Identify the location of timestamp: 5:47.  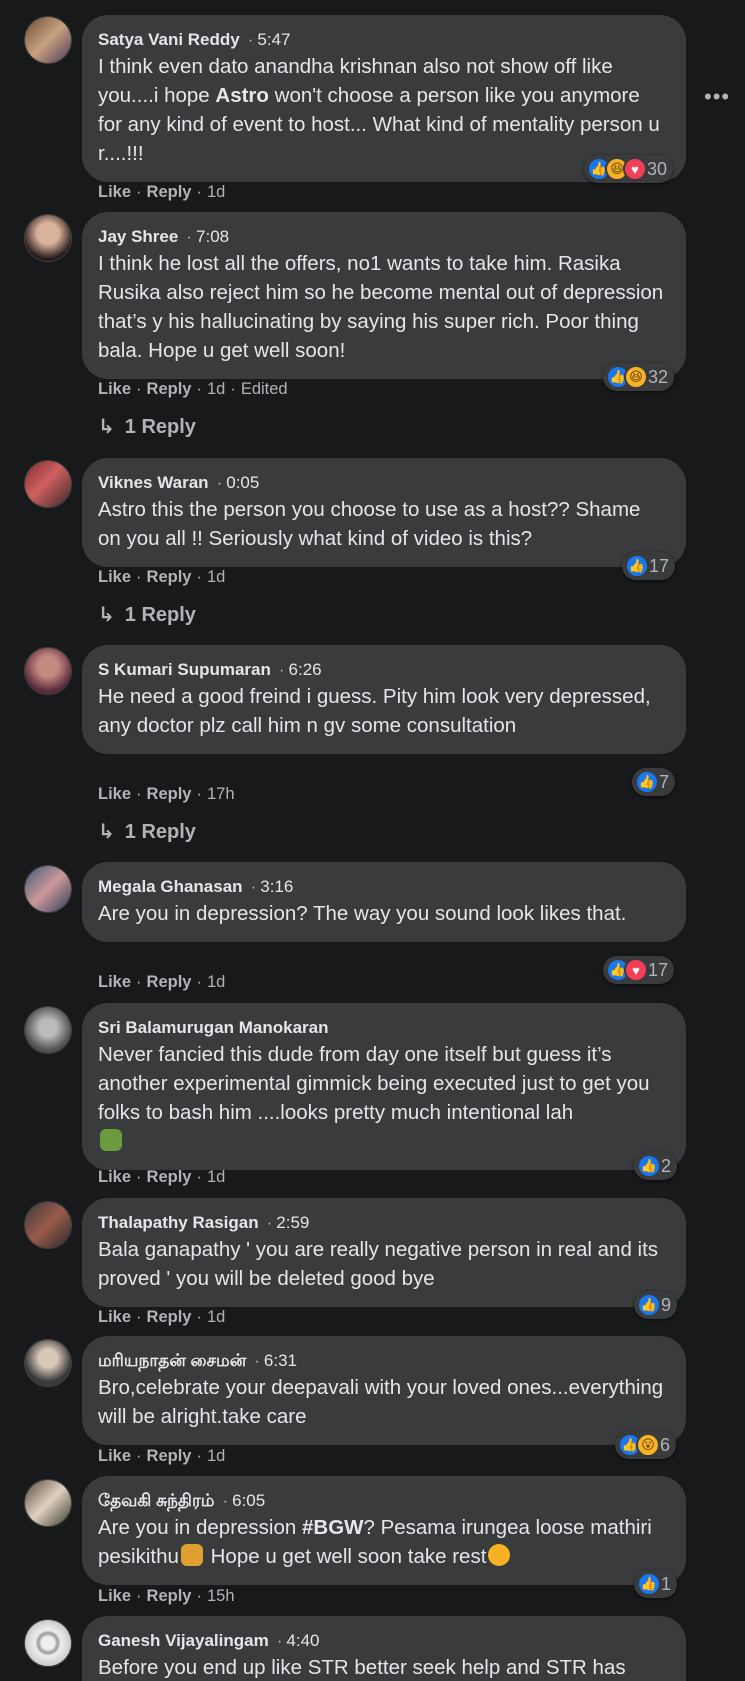
(273, 39).